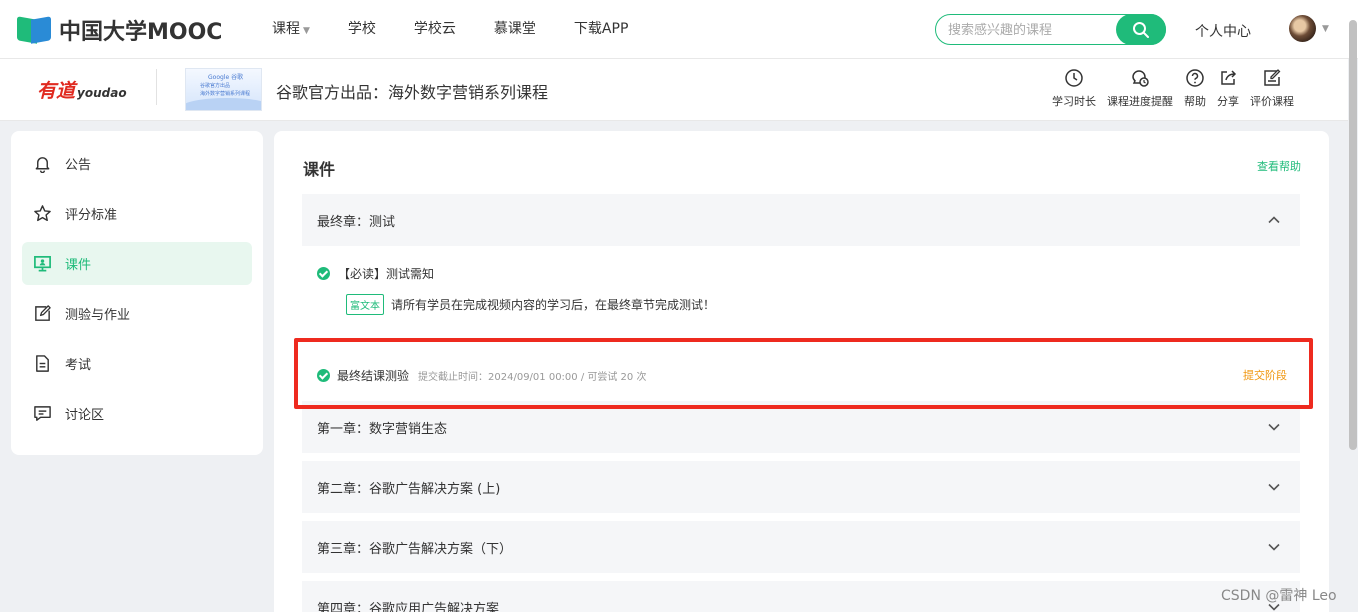 This screenshot has width=1358, height=612. What do you see at coordinates (1279, 166) in the screenshot?
I see `view-help-link: 查看帮助` at bounding box center [1279, 166].